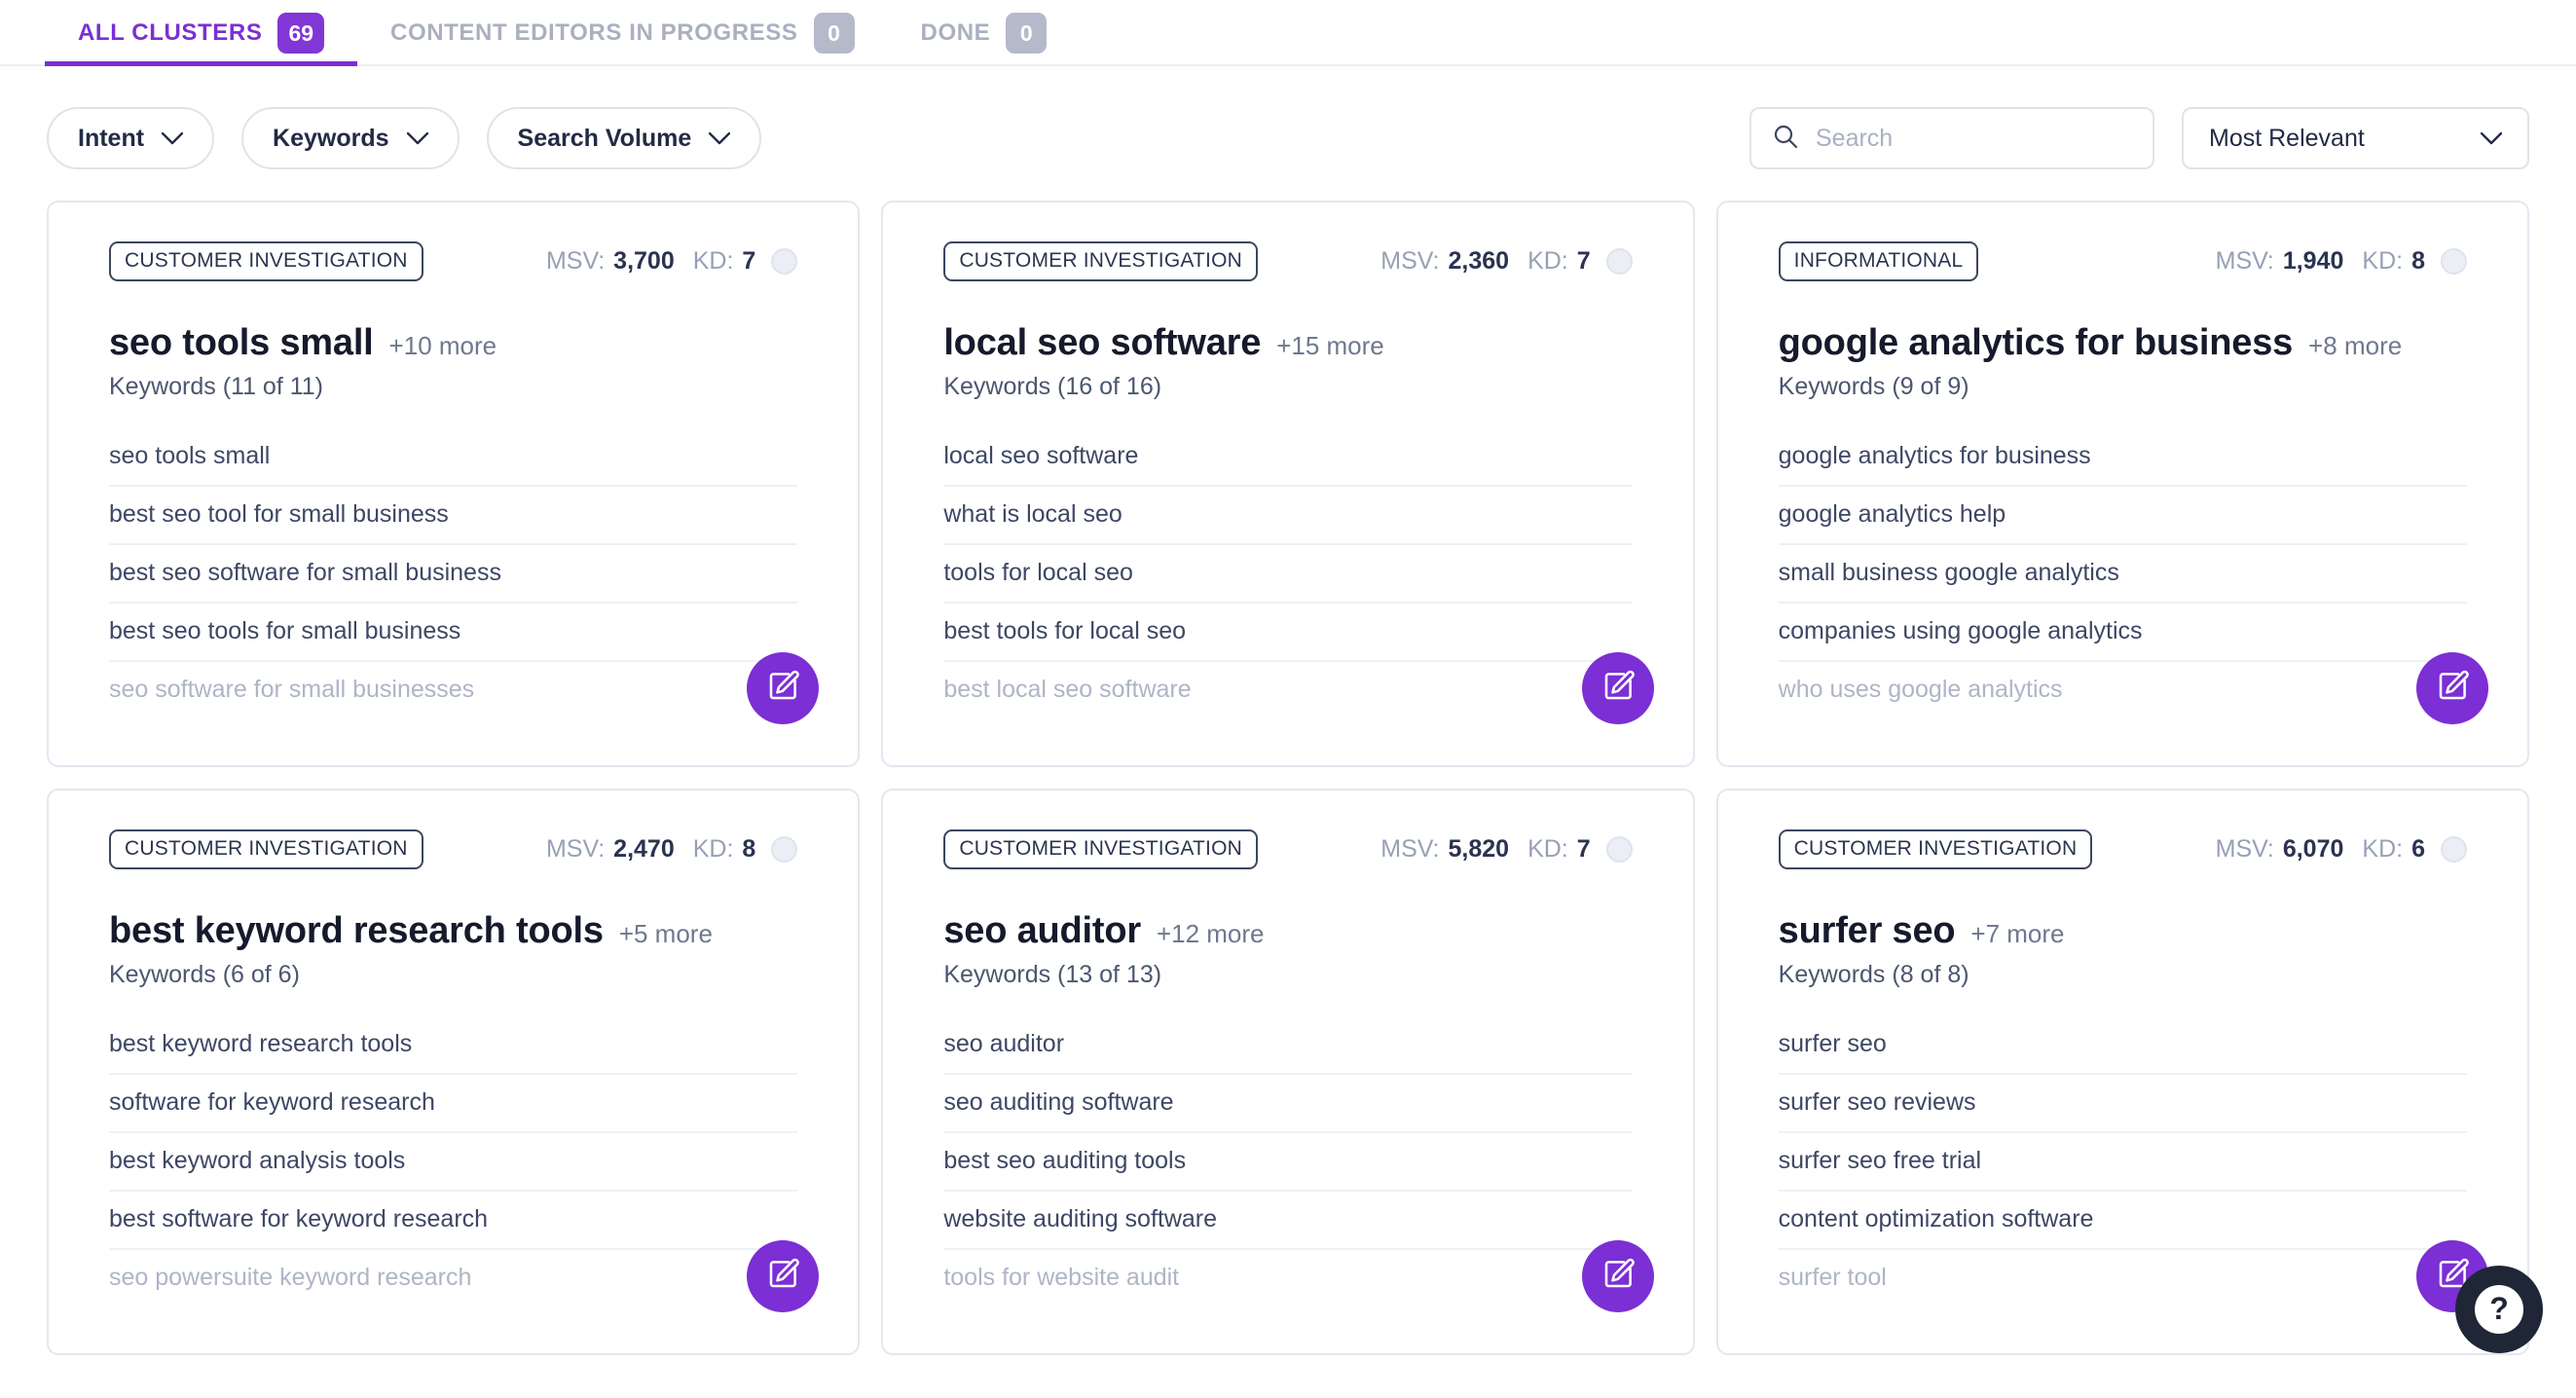  What do you see at coordinates (2122, 516) in the screenshot?
I see `keyword-row: google analytics help` at bounding box center [2122, 516].